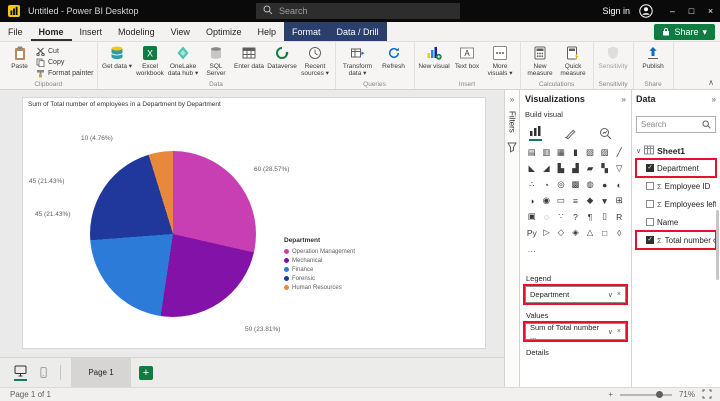 Image resolution: width=720 pixels, height=401 pixels. What do you see at coordinates (561, 232) in the screenshot?
I see `power-automate-visual-icon: ◇` at bounding box center [561, 232].